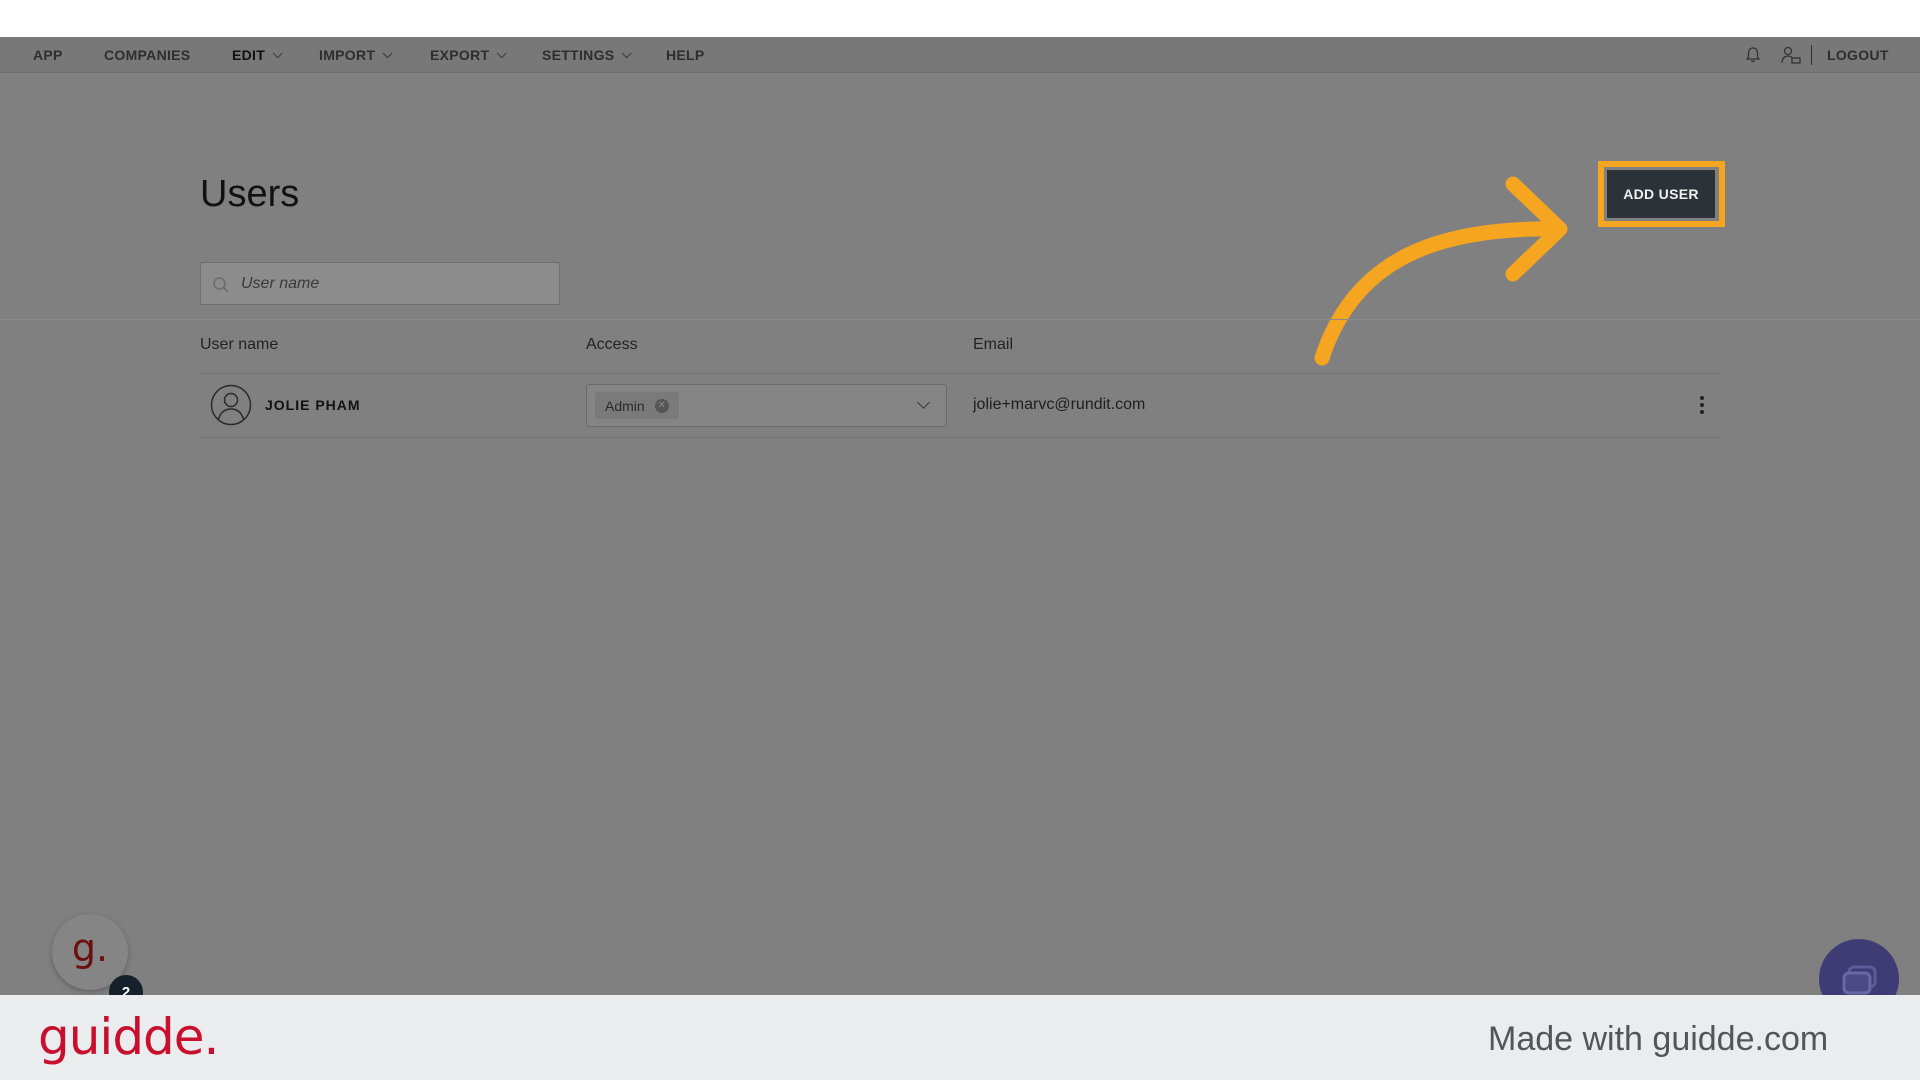  What do you see at coordinates (313, 405) in the screenshot?
I see `table-row-user-name: JOLIE PHAM` at bounding box center [313, 405].